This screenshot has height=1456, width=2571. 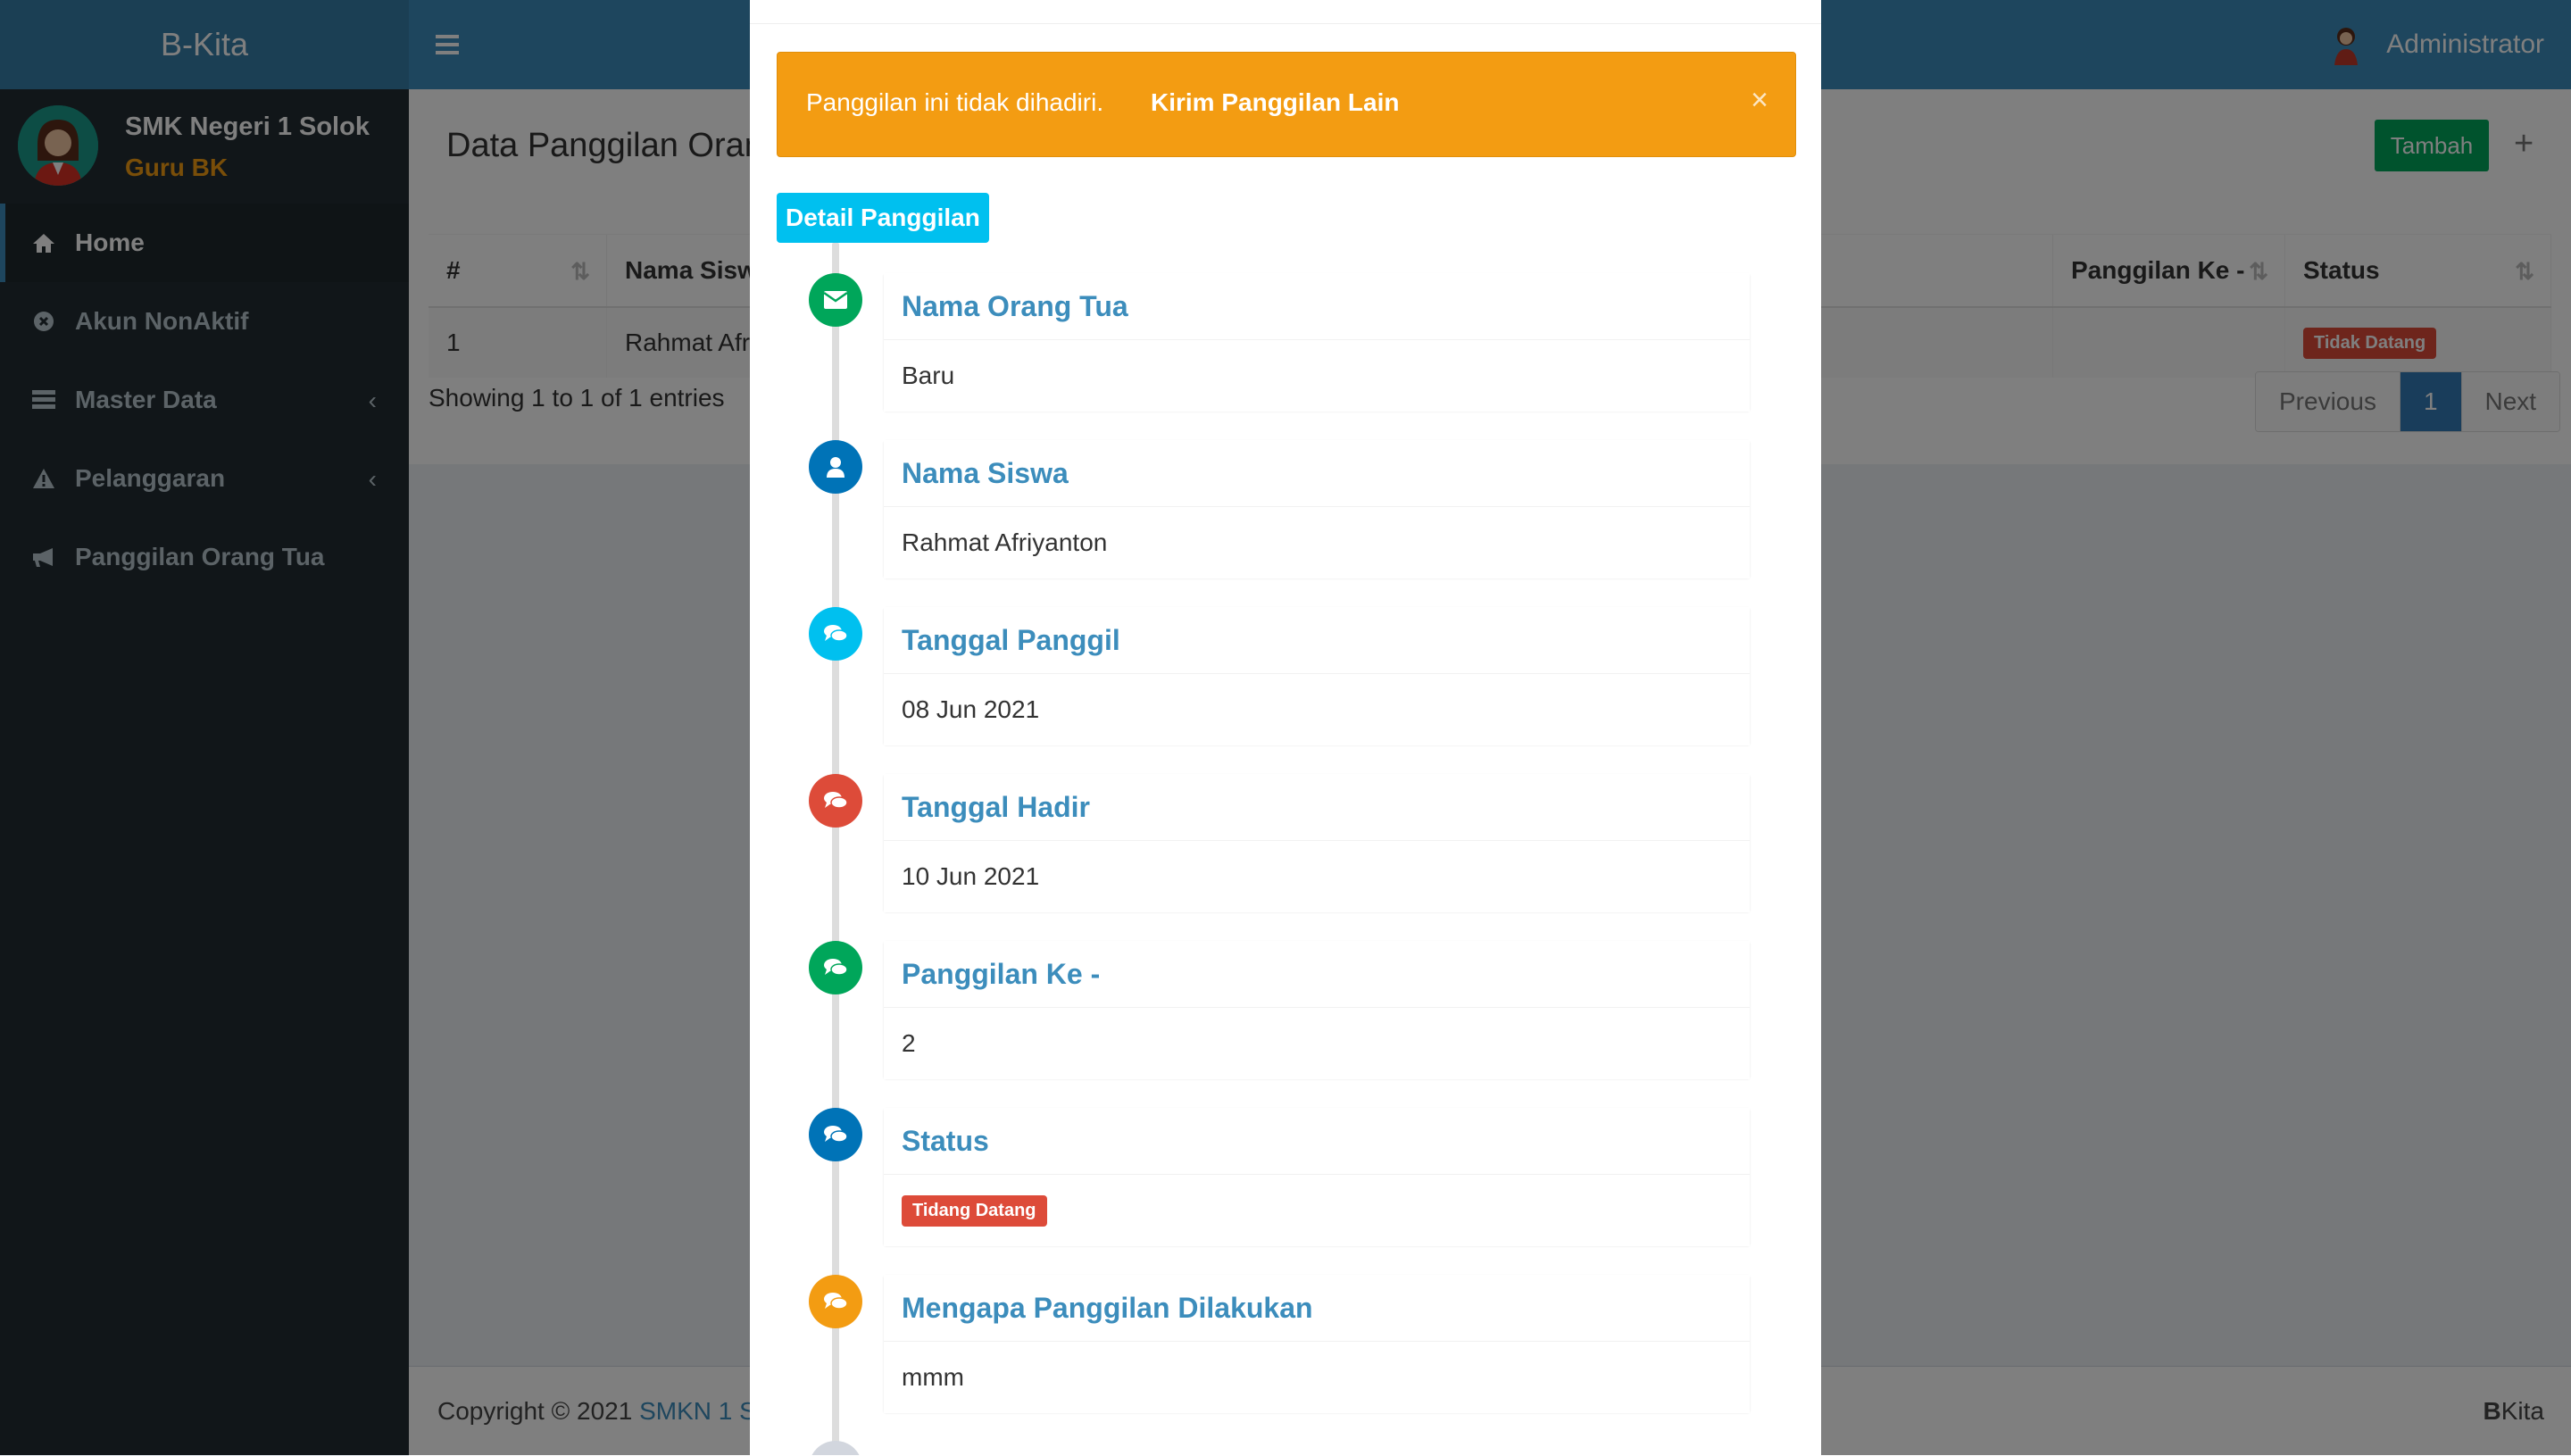 I want to click on timeline-title: Nama Siswa, so click(x=1317, y=474).